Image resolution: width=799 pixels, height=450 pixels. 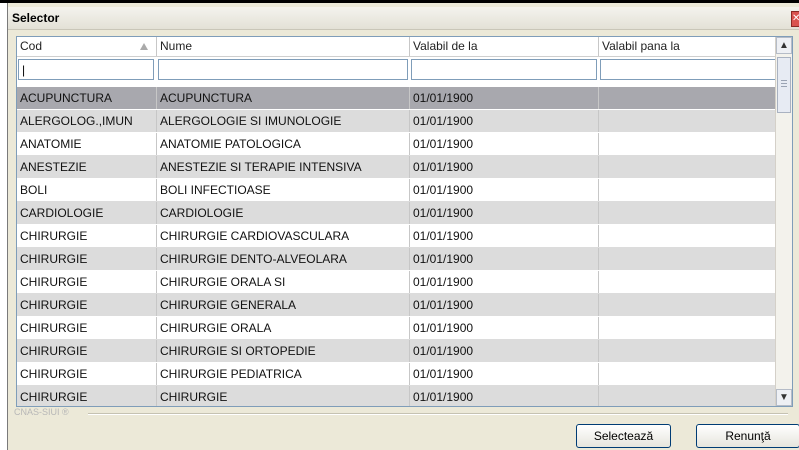 I want to click on cell-nume: CHIRURGIE SI ORTOPEDIE, so click(x=283, y=351).